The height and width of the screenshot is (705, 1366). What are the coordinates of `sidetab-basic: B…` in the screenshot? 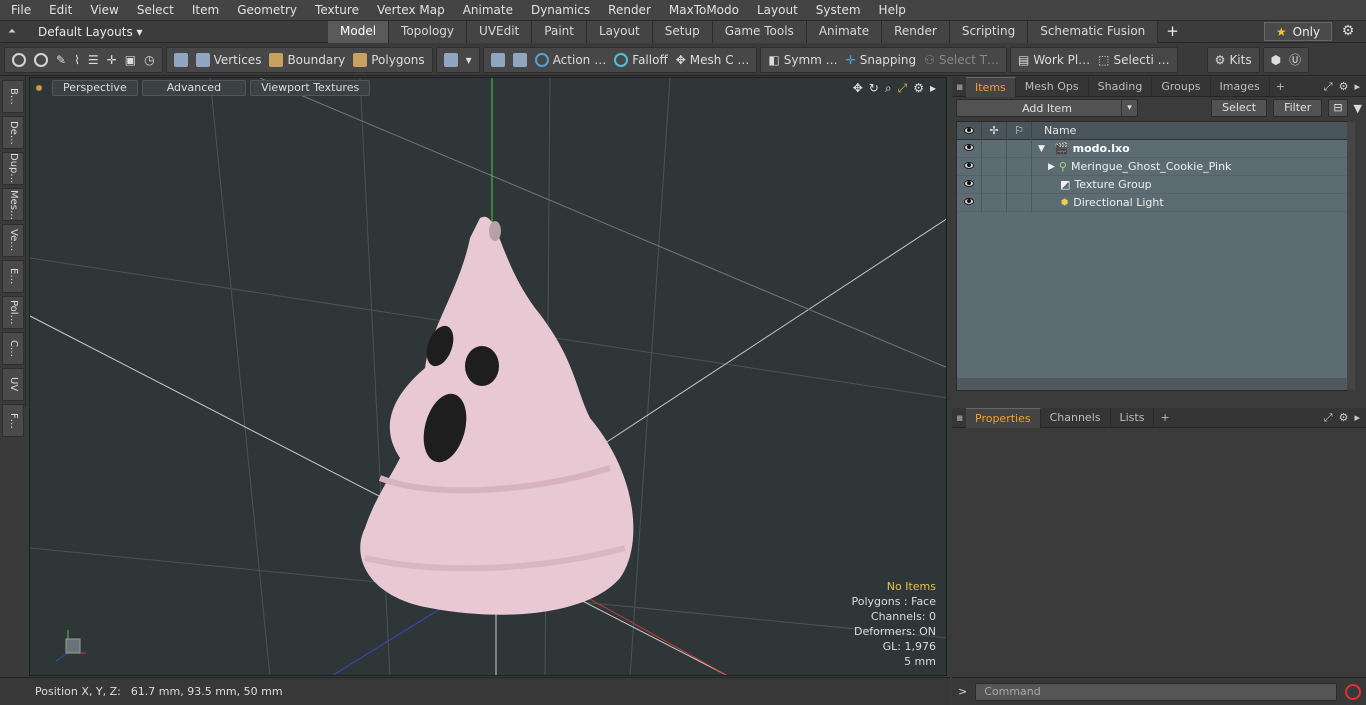 It's located at (13, 96).